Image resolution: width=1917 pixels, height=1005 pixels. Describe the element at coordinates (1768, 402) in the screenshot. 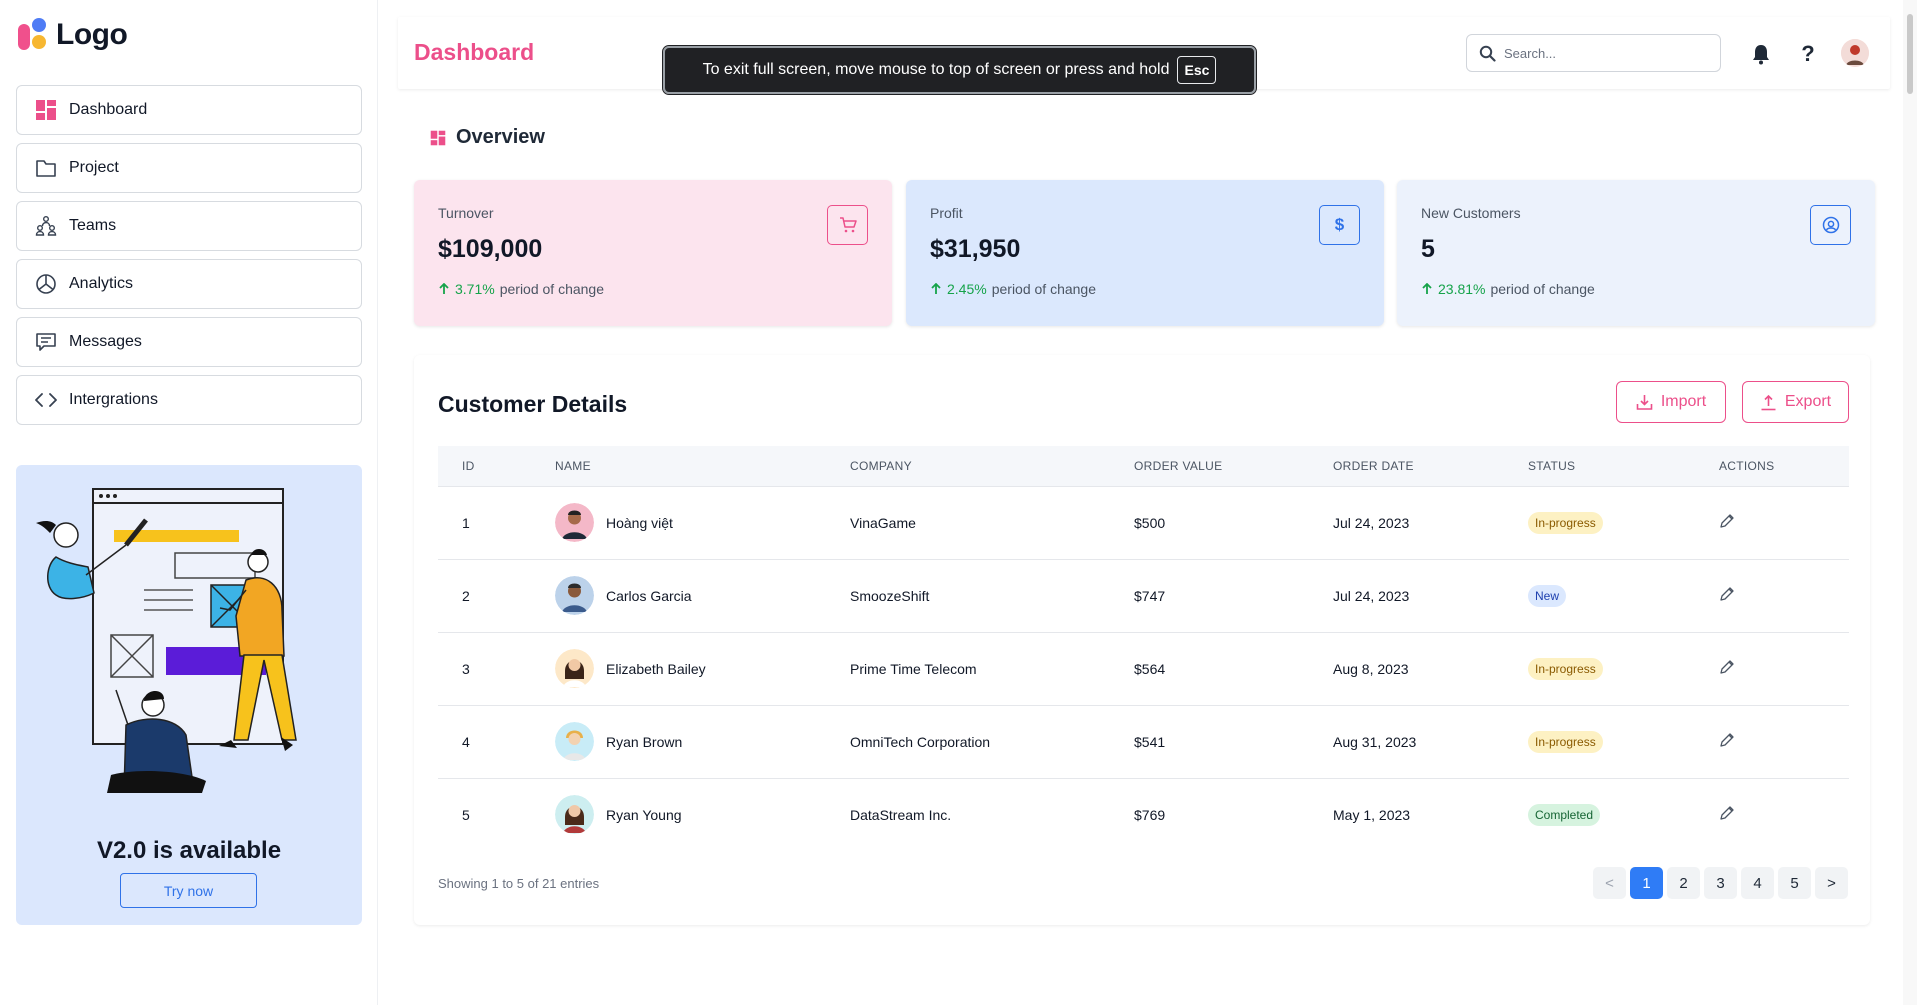

I see `upload-icon` at that location.